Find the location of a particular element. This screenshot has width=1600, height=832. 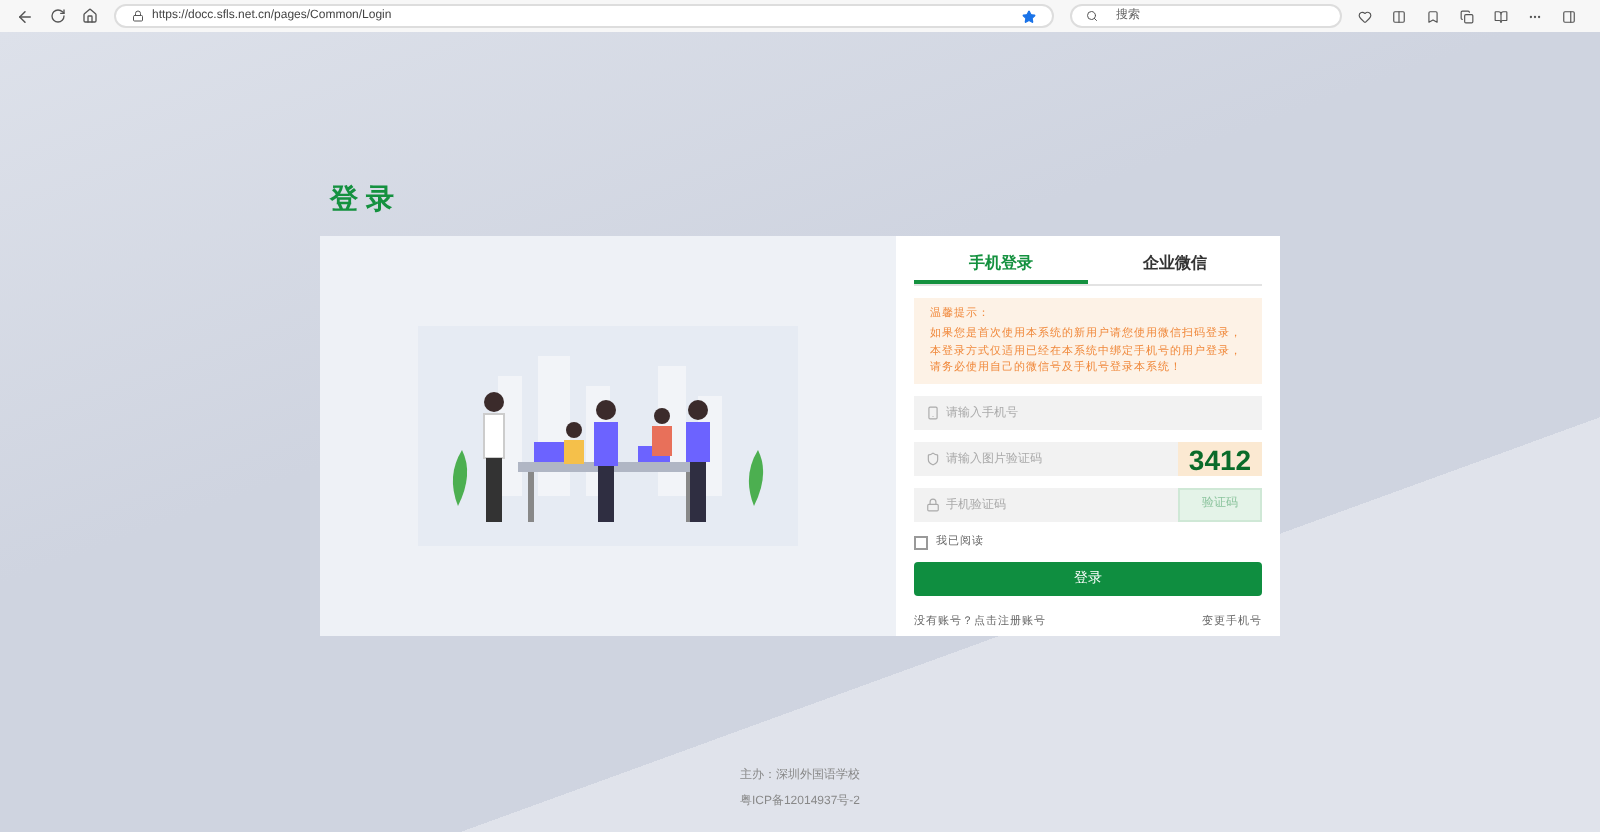

agree-checkbox is located at coordinates (921, 542).